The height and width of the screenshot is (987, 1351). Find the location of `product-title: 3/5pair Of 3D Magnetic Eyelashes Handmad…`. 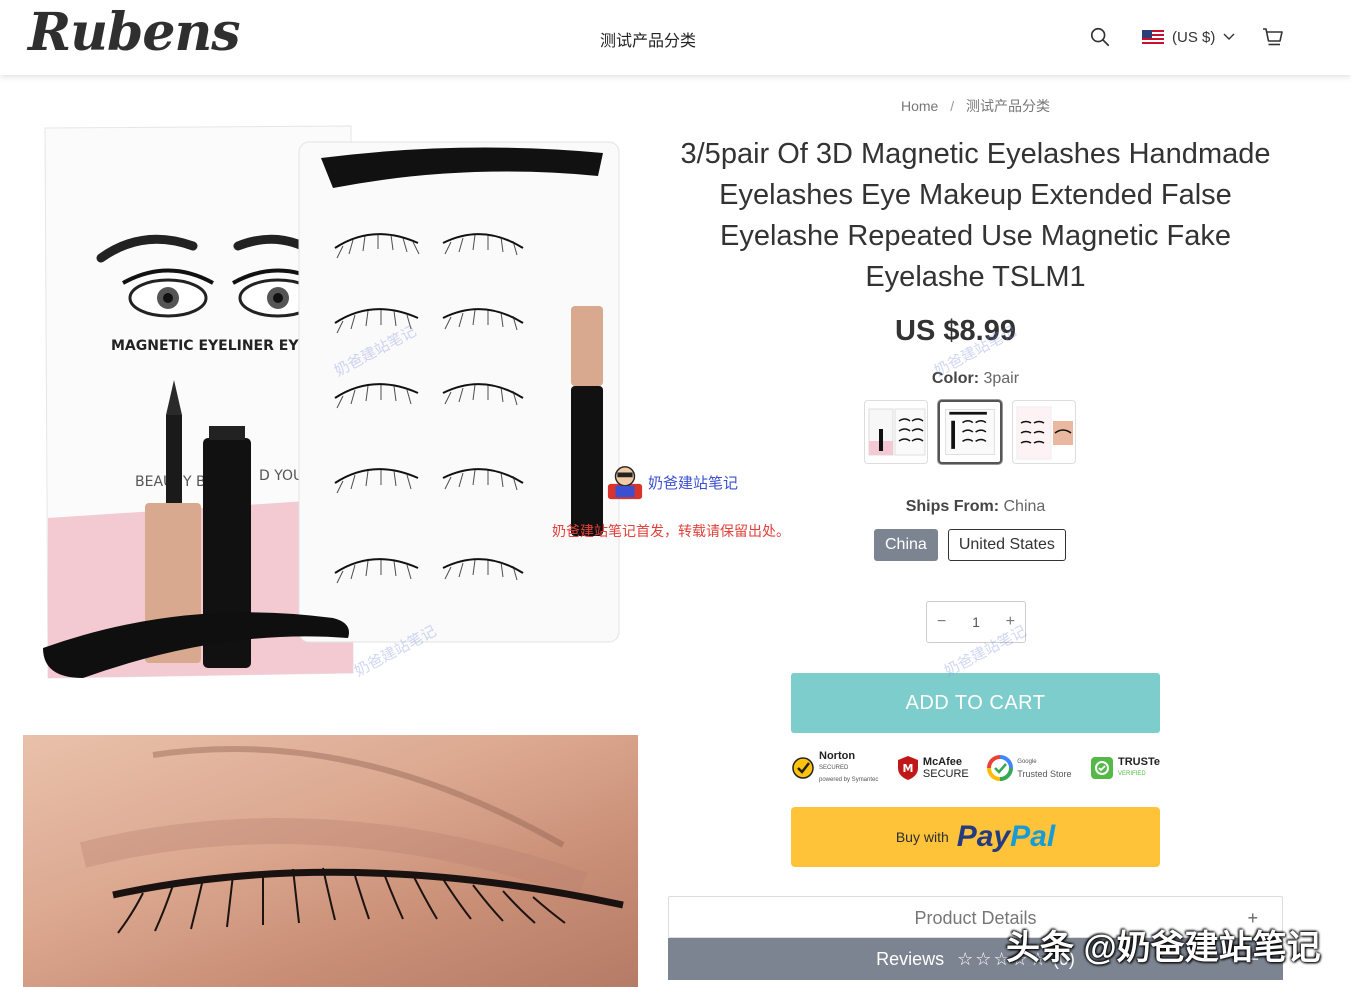

product-title: 3/5pair Of 3D Magnetic Eyelashes Handmad… is located at coordinates (975, 215).